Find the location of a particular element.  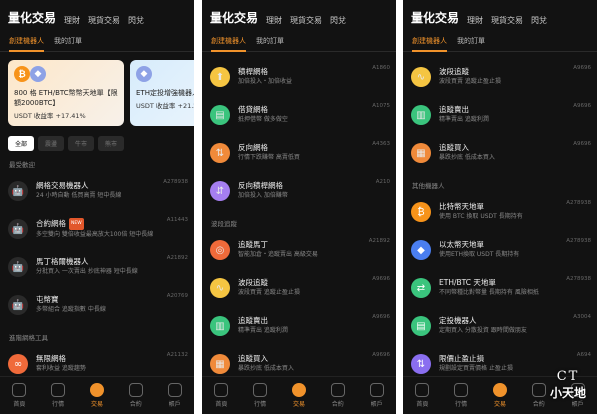

item-desc: 使用 BTC 換取 USDT 長期持有 is located at coordinates (481, 216).